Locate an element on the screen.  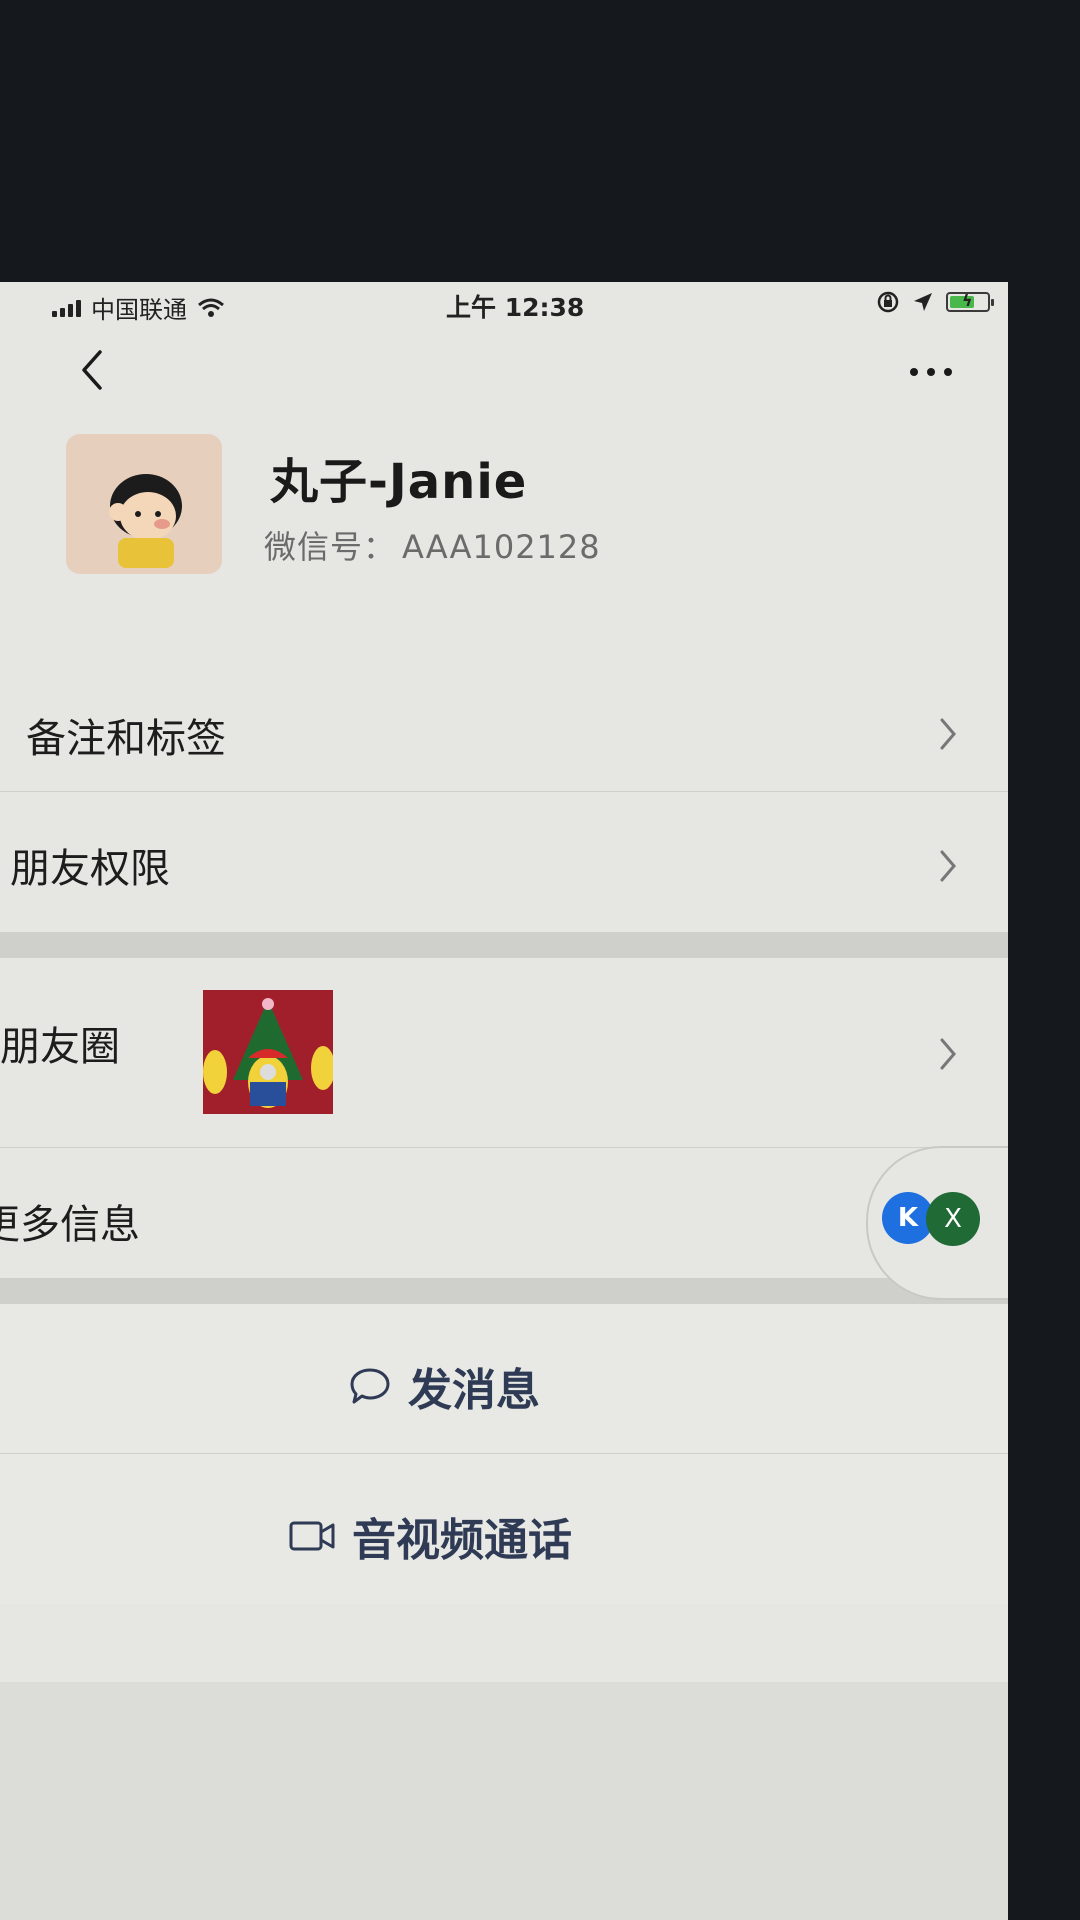
ellipsis-icon is located at coordinates (931, 372).